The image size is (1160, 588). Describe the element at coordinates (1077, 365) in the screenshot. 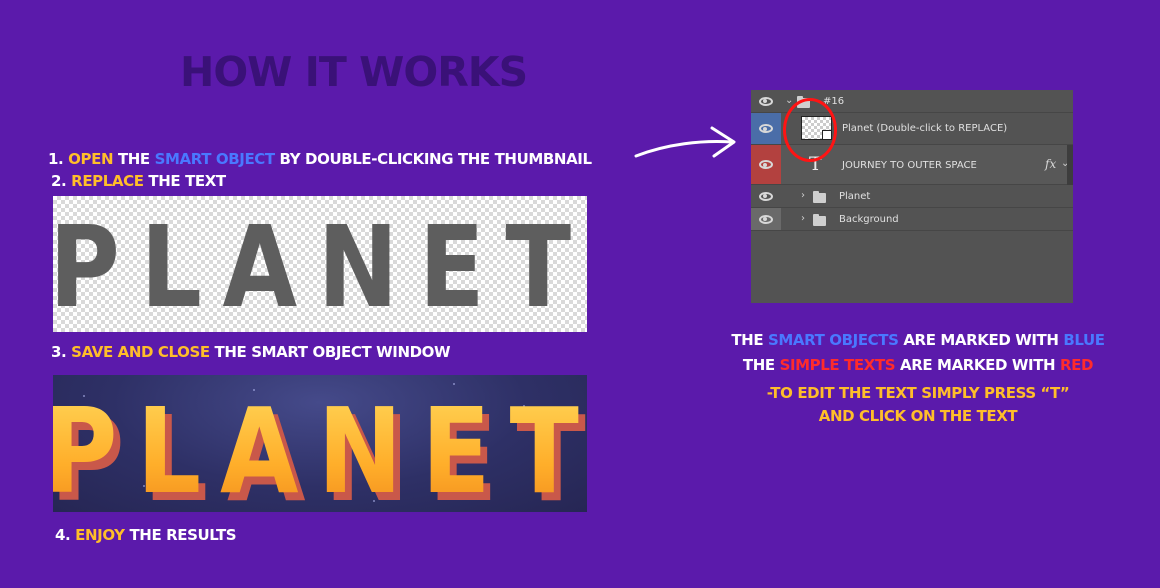

I see `note-2-red: RED` at that location.